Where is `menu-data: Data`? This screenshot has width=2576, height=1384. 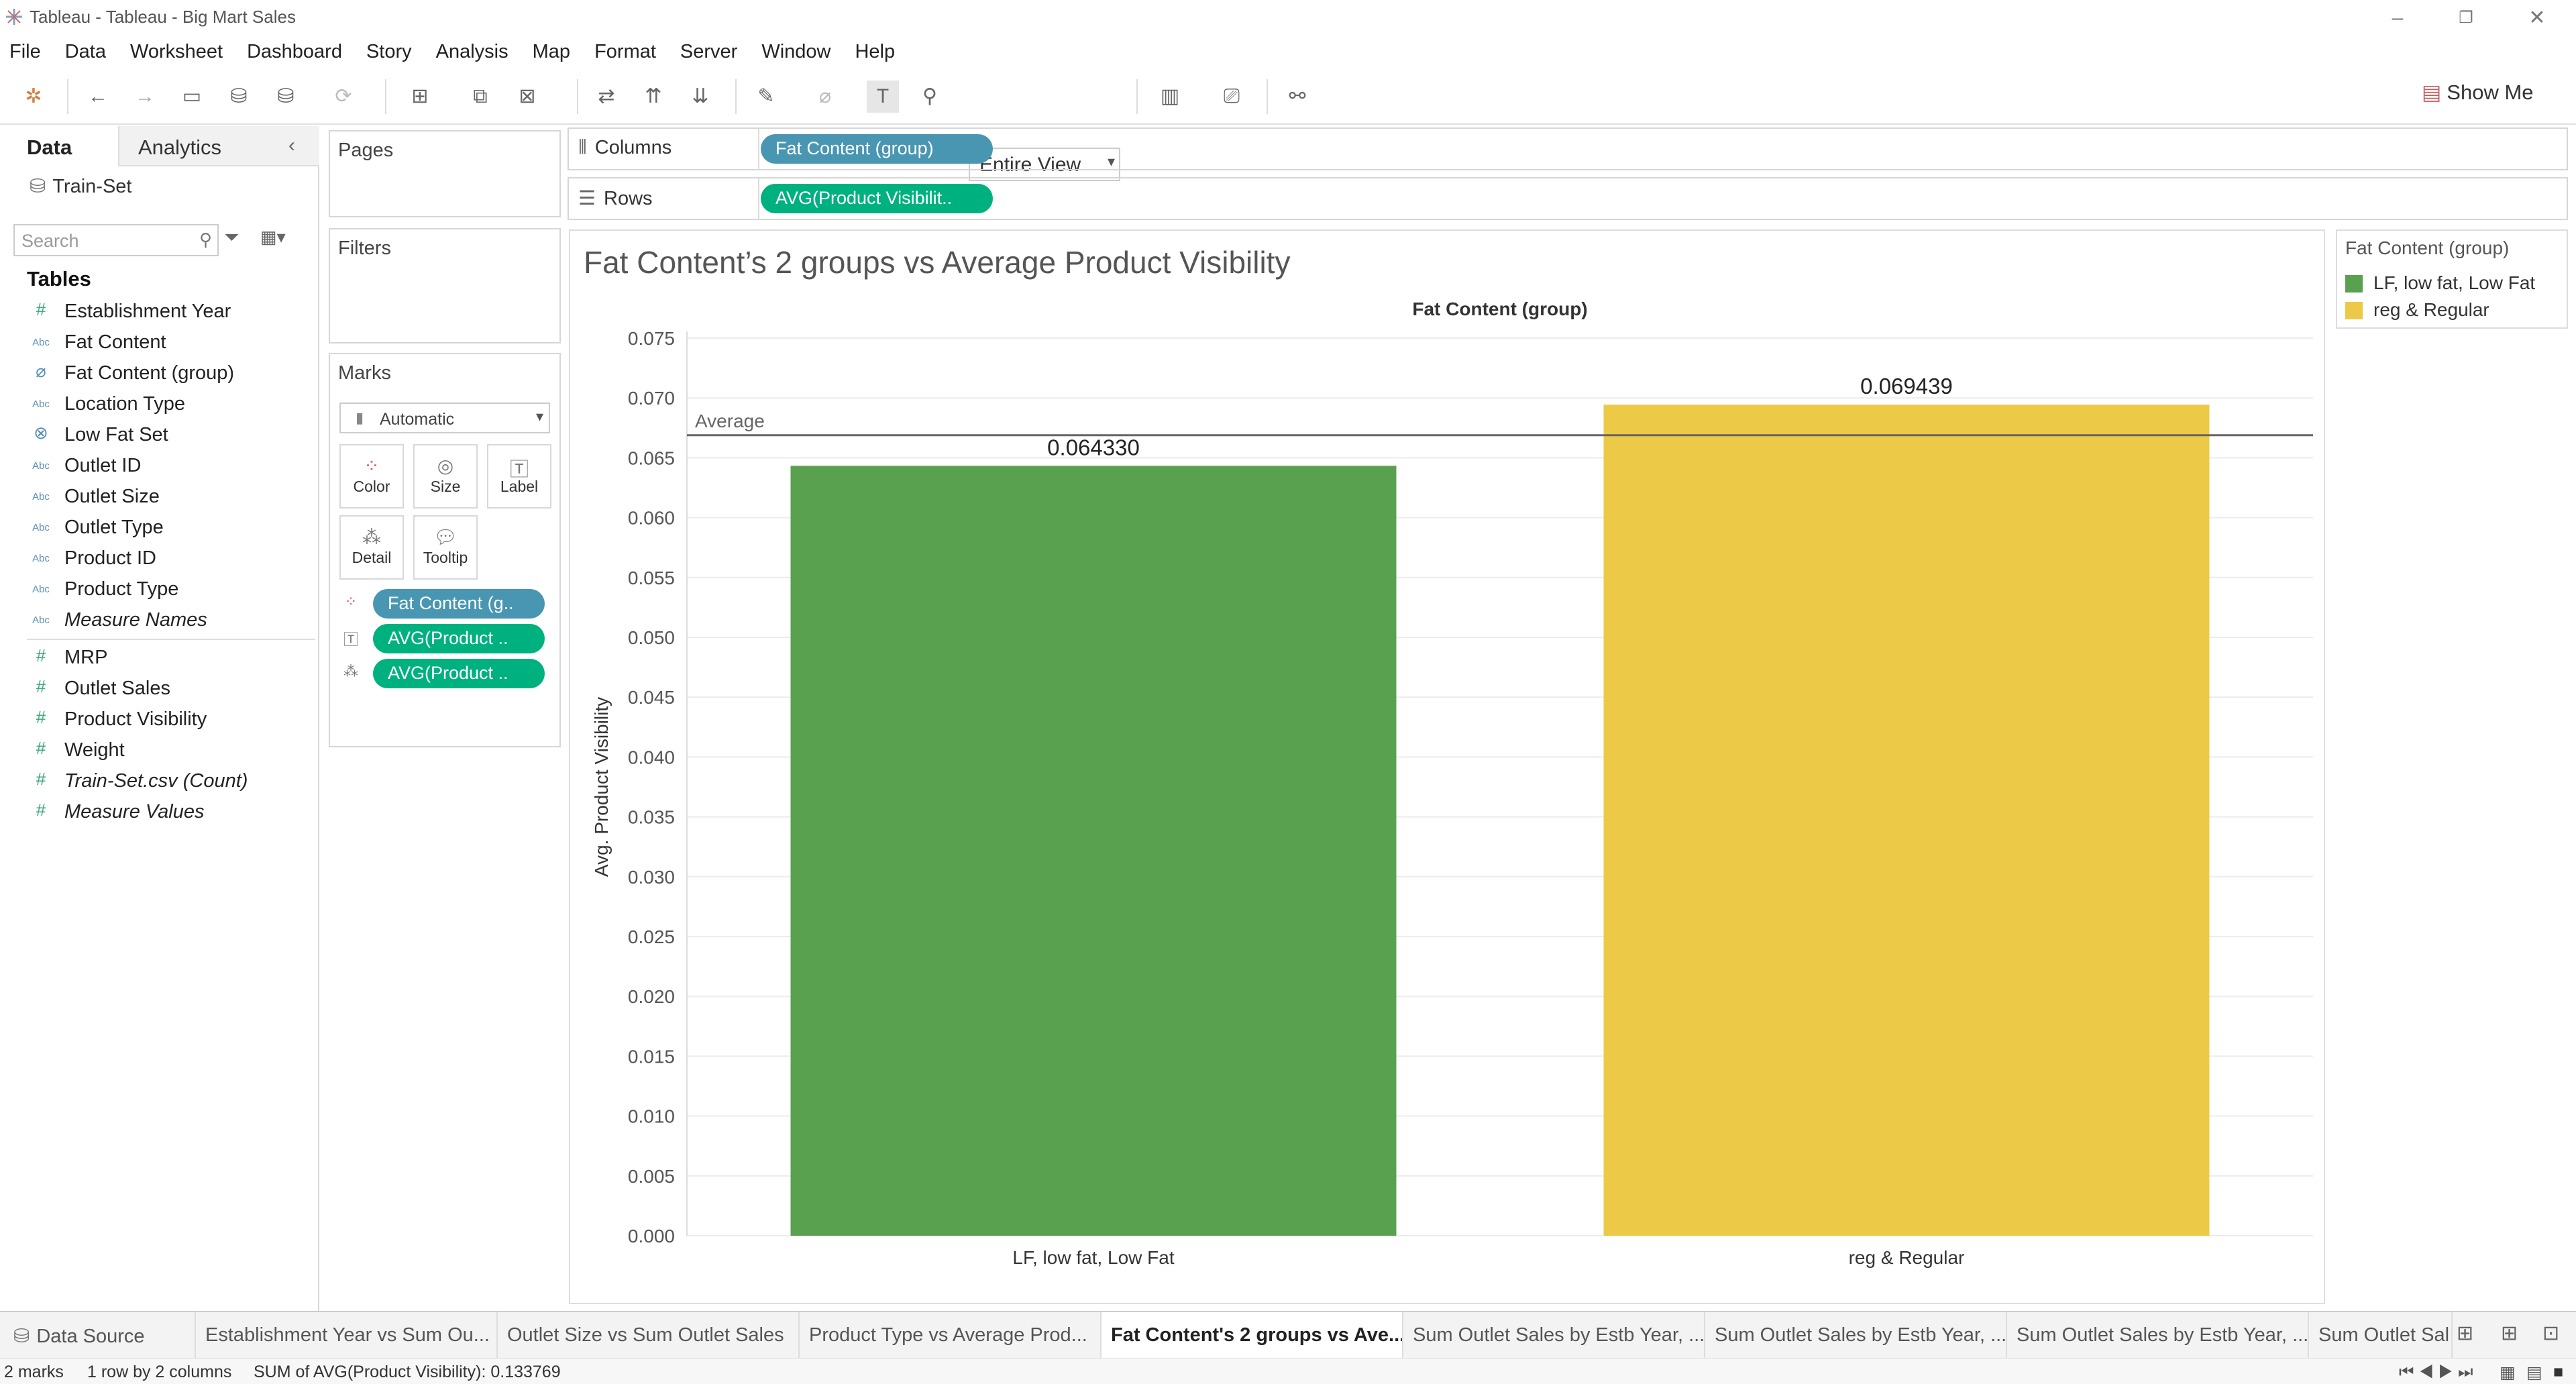
menu-data: Data is located at coordinates (85, 52).